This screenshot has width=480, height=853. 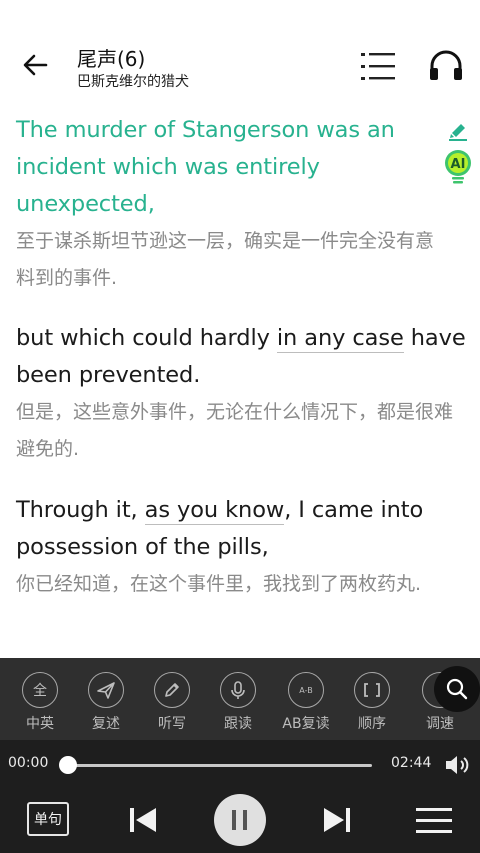 I want to click on chapter-list-icon, so click(x=378, y=66).